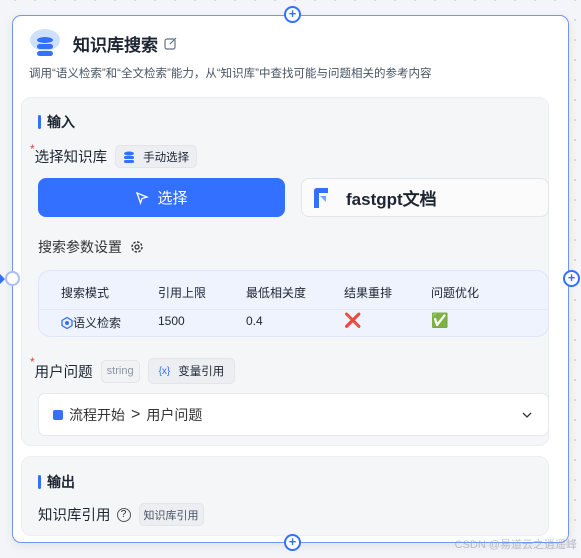 The height and width of the screenshot is (558, 581). I want to click on database-cloud-icon, so click(45, 42).